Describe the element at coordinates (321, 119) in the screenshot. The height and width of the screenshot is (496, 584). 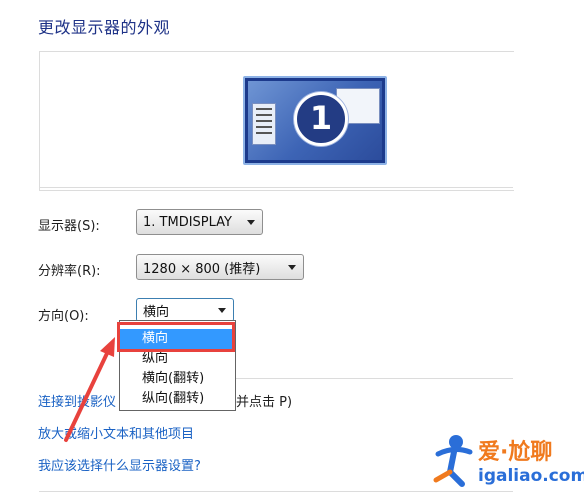
I see `monitor-number-badge: 1` at that location.